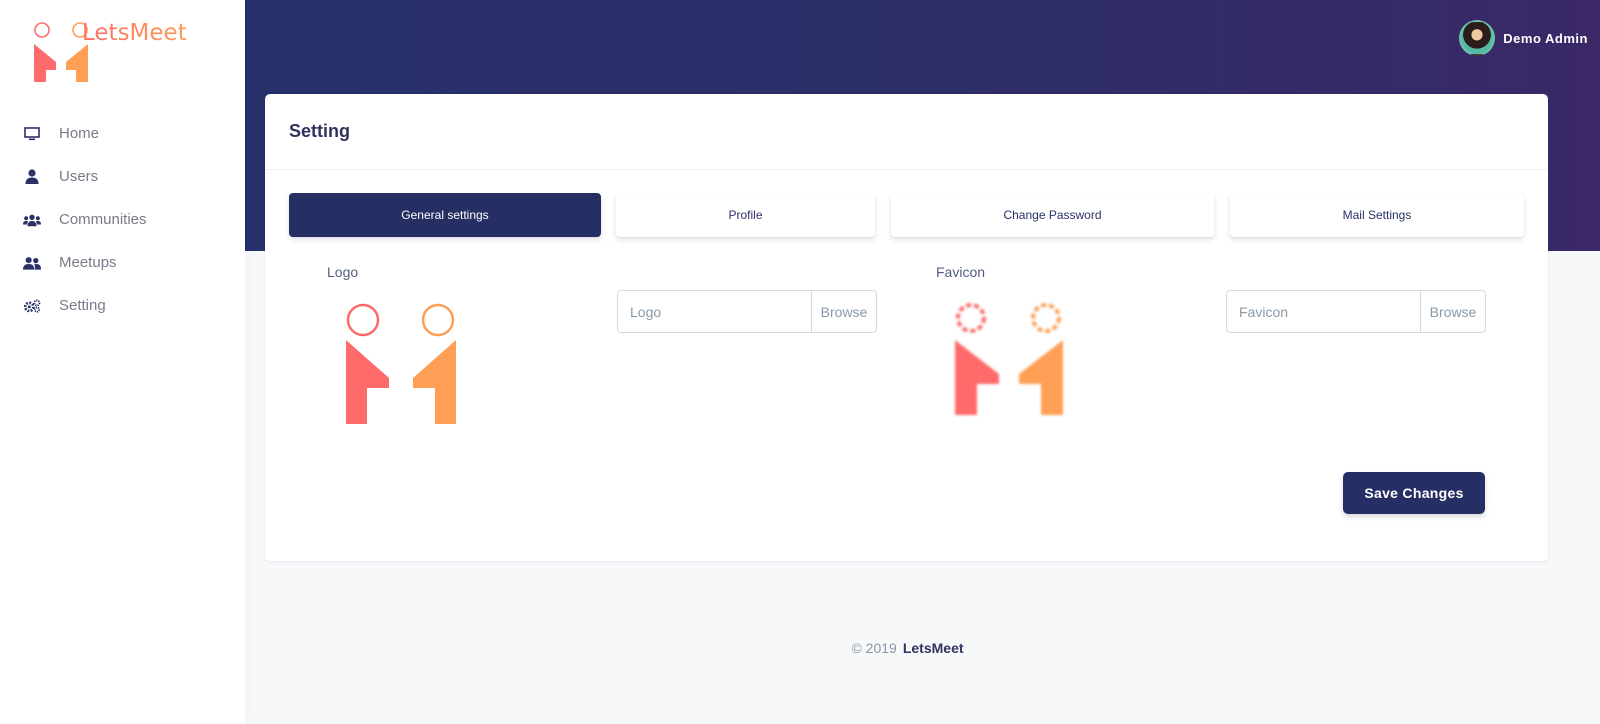 The width and height of the screenshot is (1600, 724). What do you see at coordinates (122, 133) in the screenshot?
I see `sidebar-item-home: Home` at bounding box center [122, 133].